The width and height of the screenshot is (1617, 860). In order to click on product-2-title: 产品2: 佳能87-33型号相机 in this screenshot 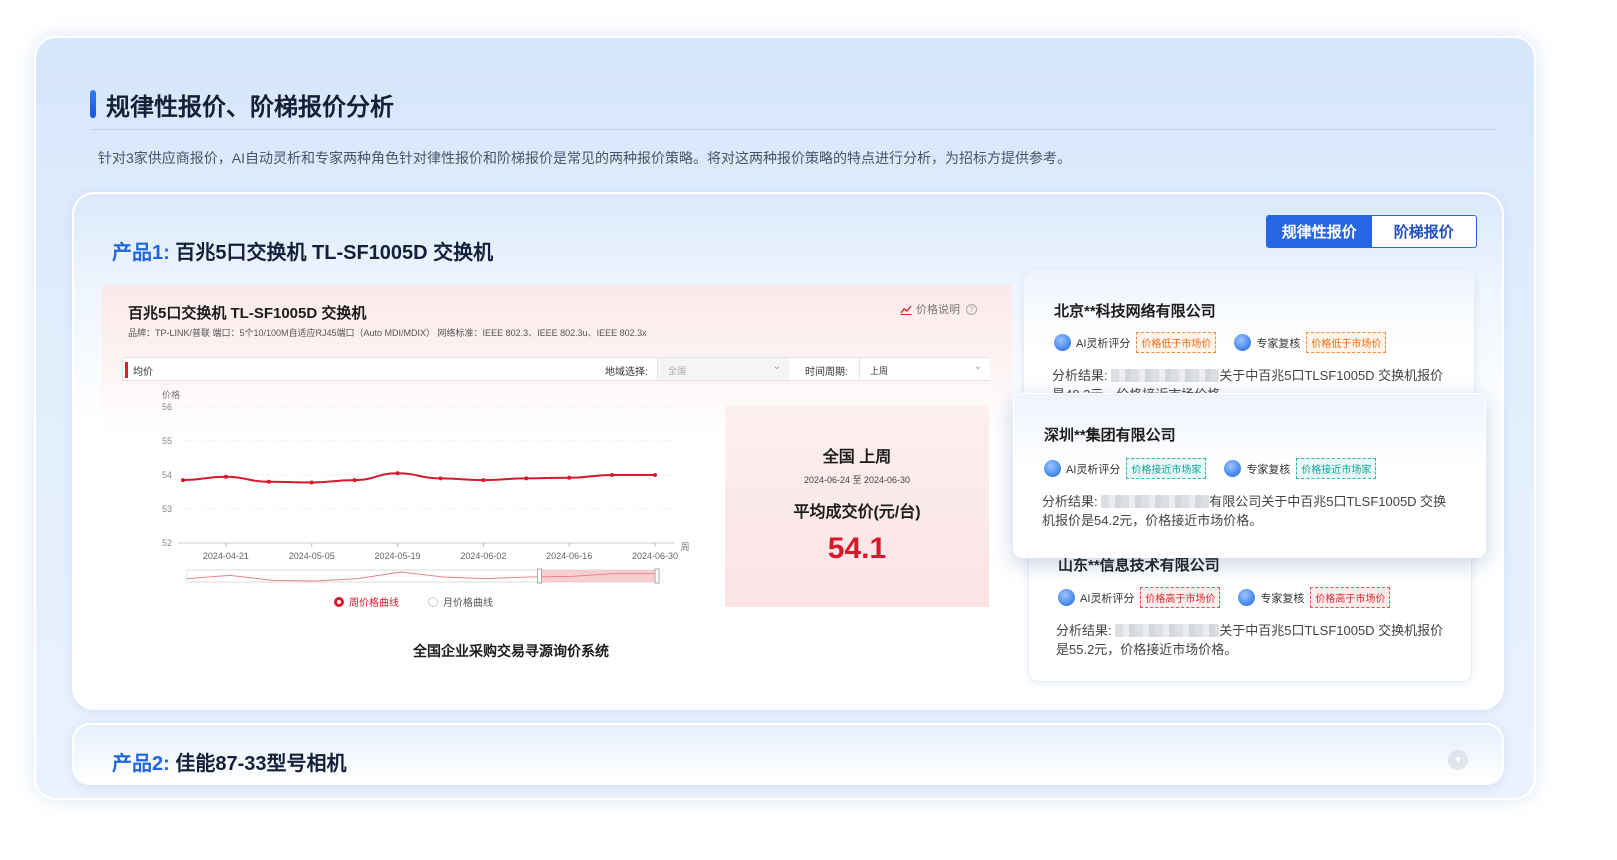, I will do `click(229, 761)`.